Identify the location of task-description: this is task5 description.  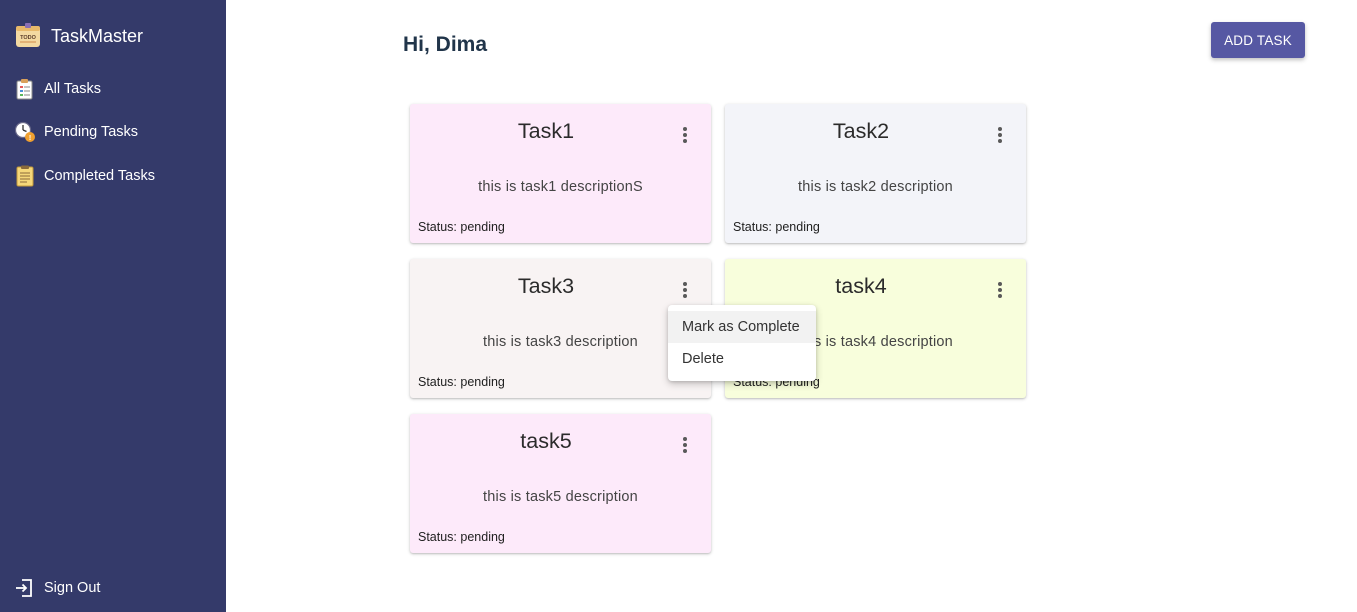
(560, 497).